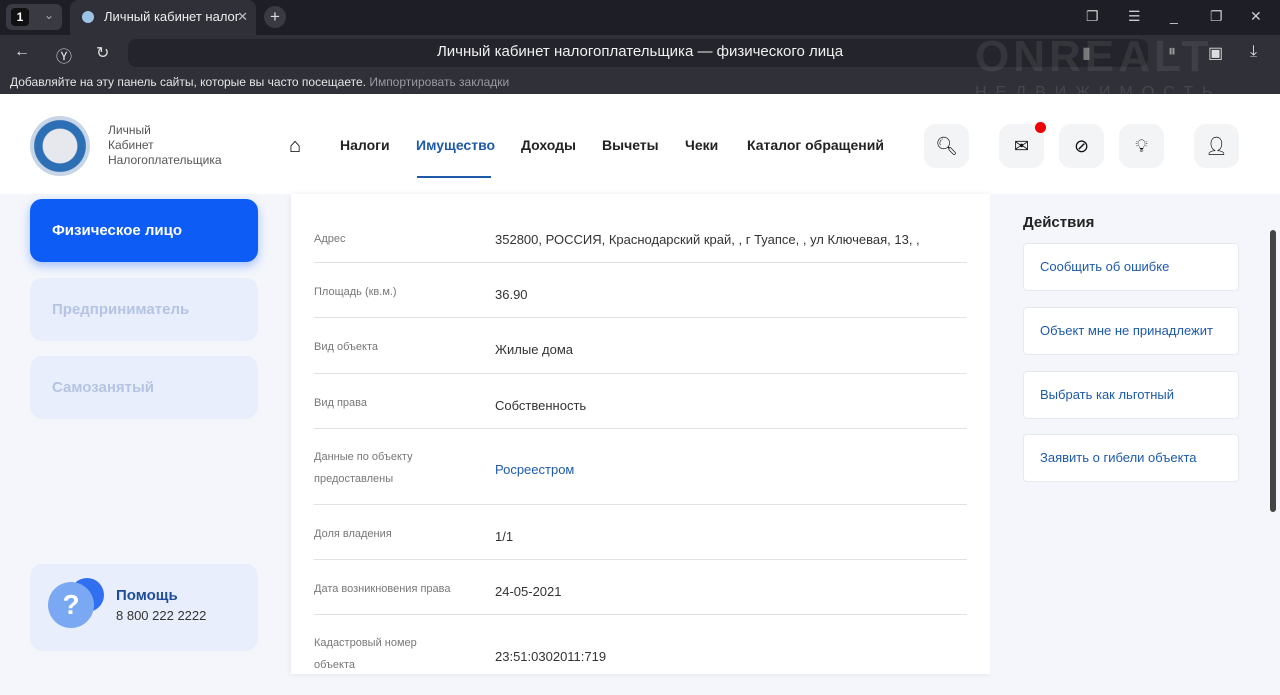 The image size is (1280, 695). Describe the element at coordinates (640, 17) in the screenshot. I see `browser-tab-bar: 1 ⌄ Личный кабинет налог ✕ + ❐ ☰ _ ❐ ✕` at that location.